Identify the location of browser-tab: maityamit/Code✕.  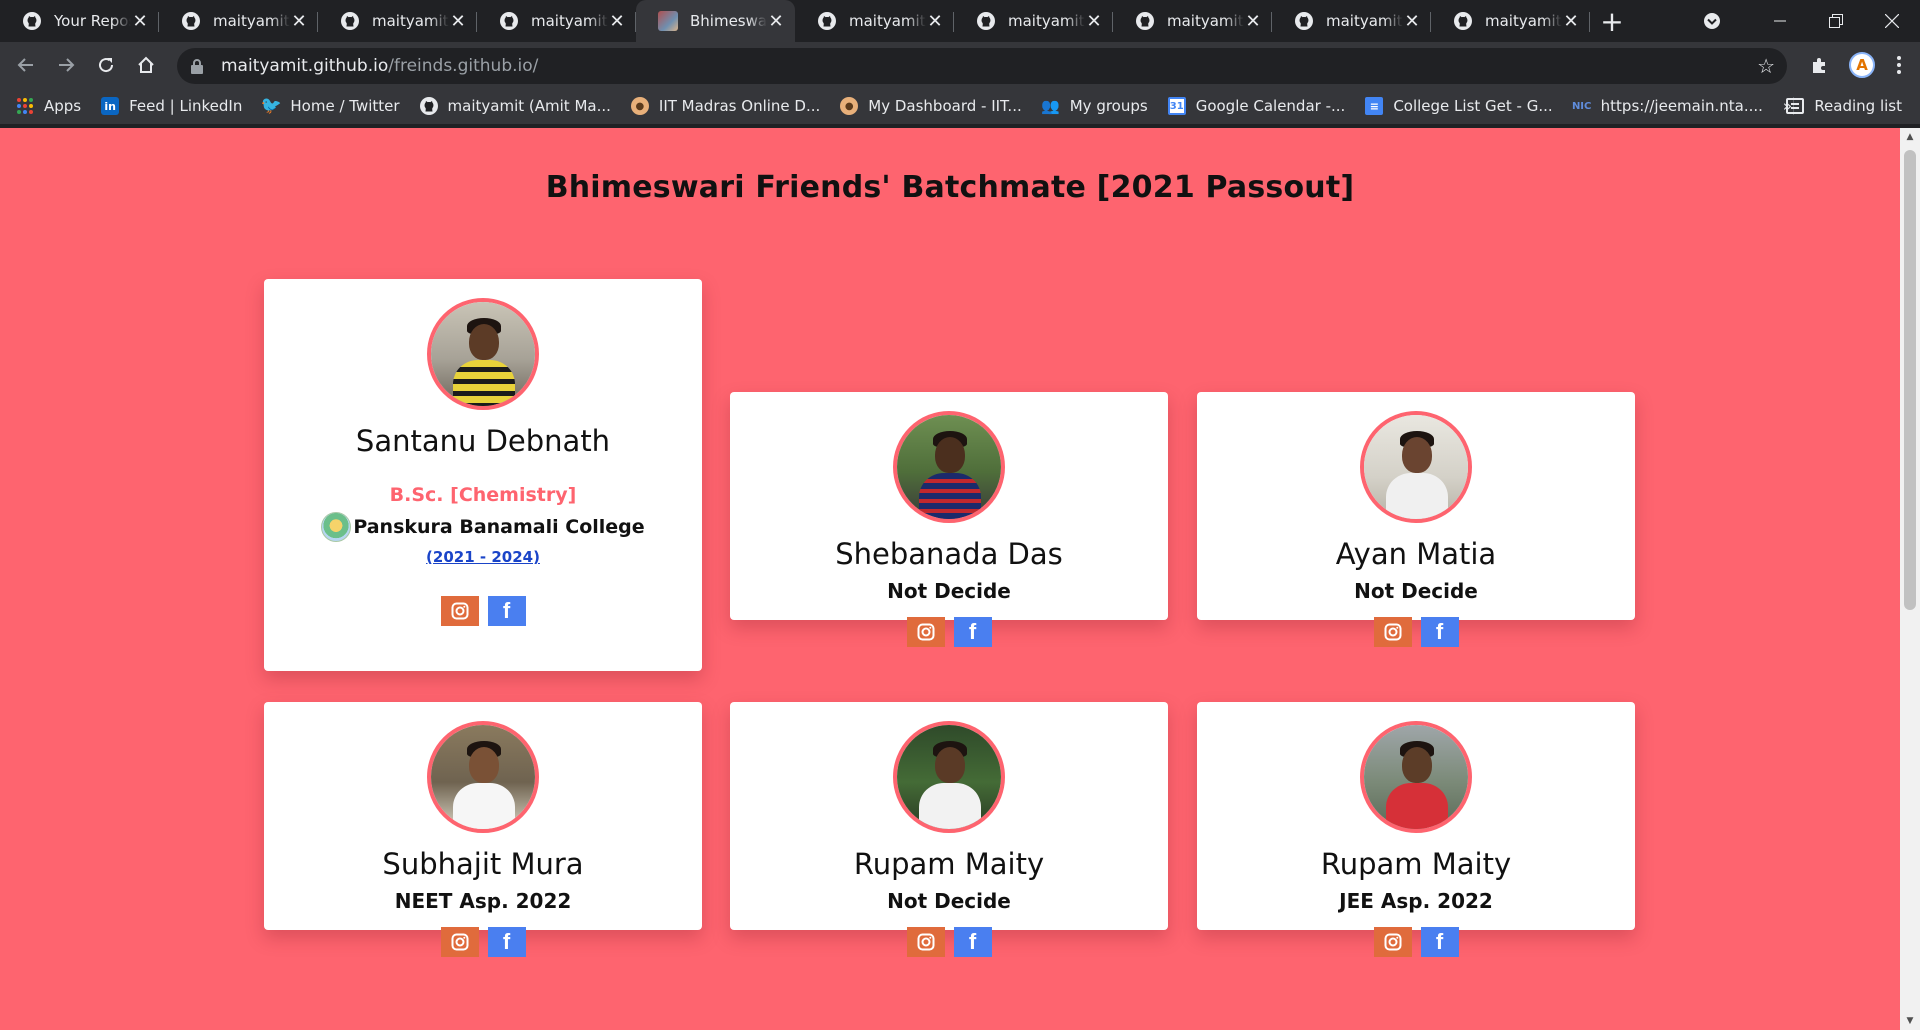
(238, 21).